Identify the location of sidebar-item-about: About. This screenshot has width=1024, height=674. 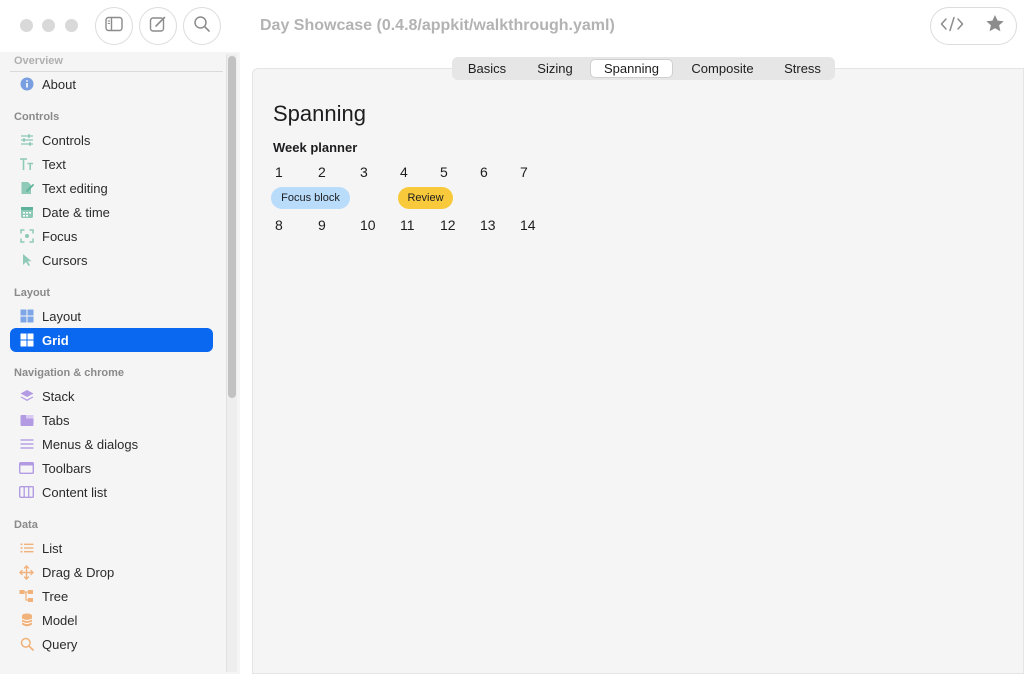
(111, 84).